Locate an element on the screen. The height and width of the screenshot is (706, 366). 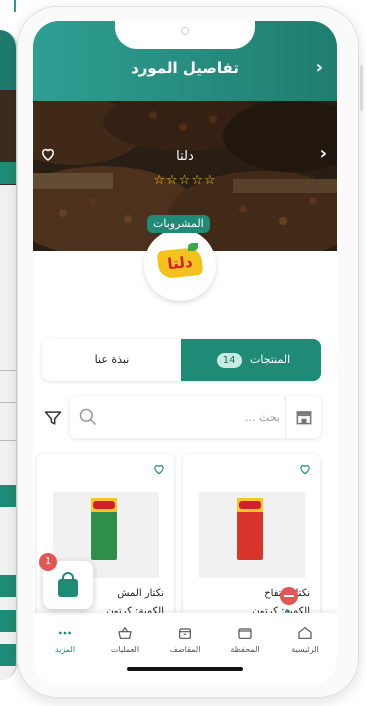
category-badge: المشروبات is located at coordinates (178, 224).